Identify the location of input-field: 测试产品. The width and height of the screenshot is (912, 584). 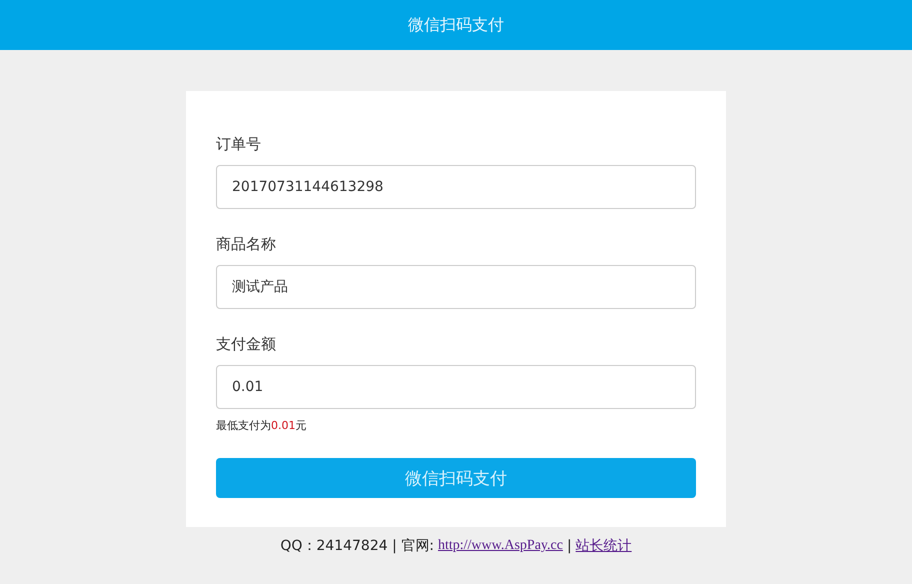
(456, 287).